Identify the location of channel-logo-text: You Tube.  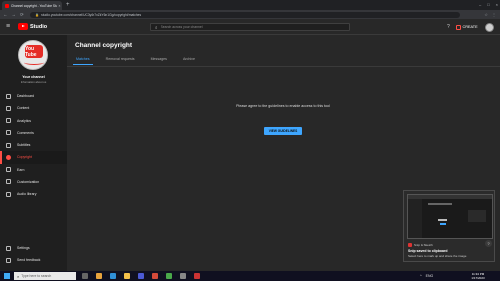
(31, 51).